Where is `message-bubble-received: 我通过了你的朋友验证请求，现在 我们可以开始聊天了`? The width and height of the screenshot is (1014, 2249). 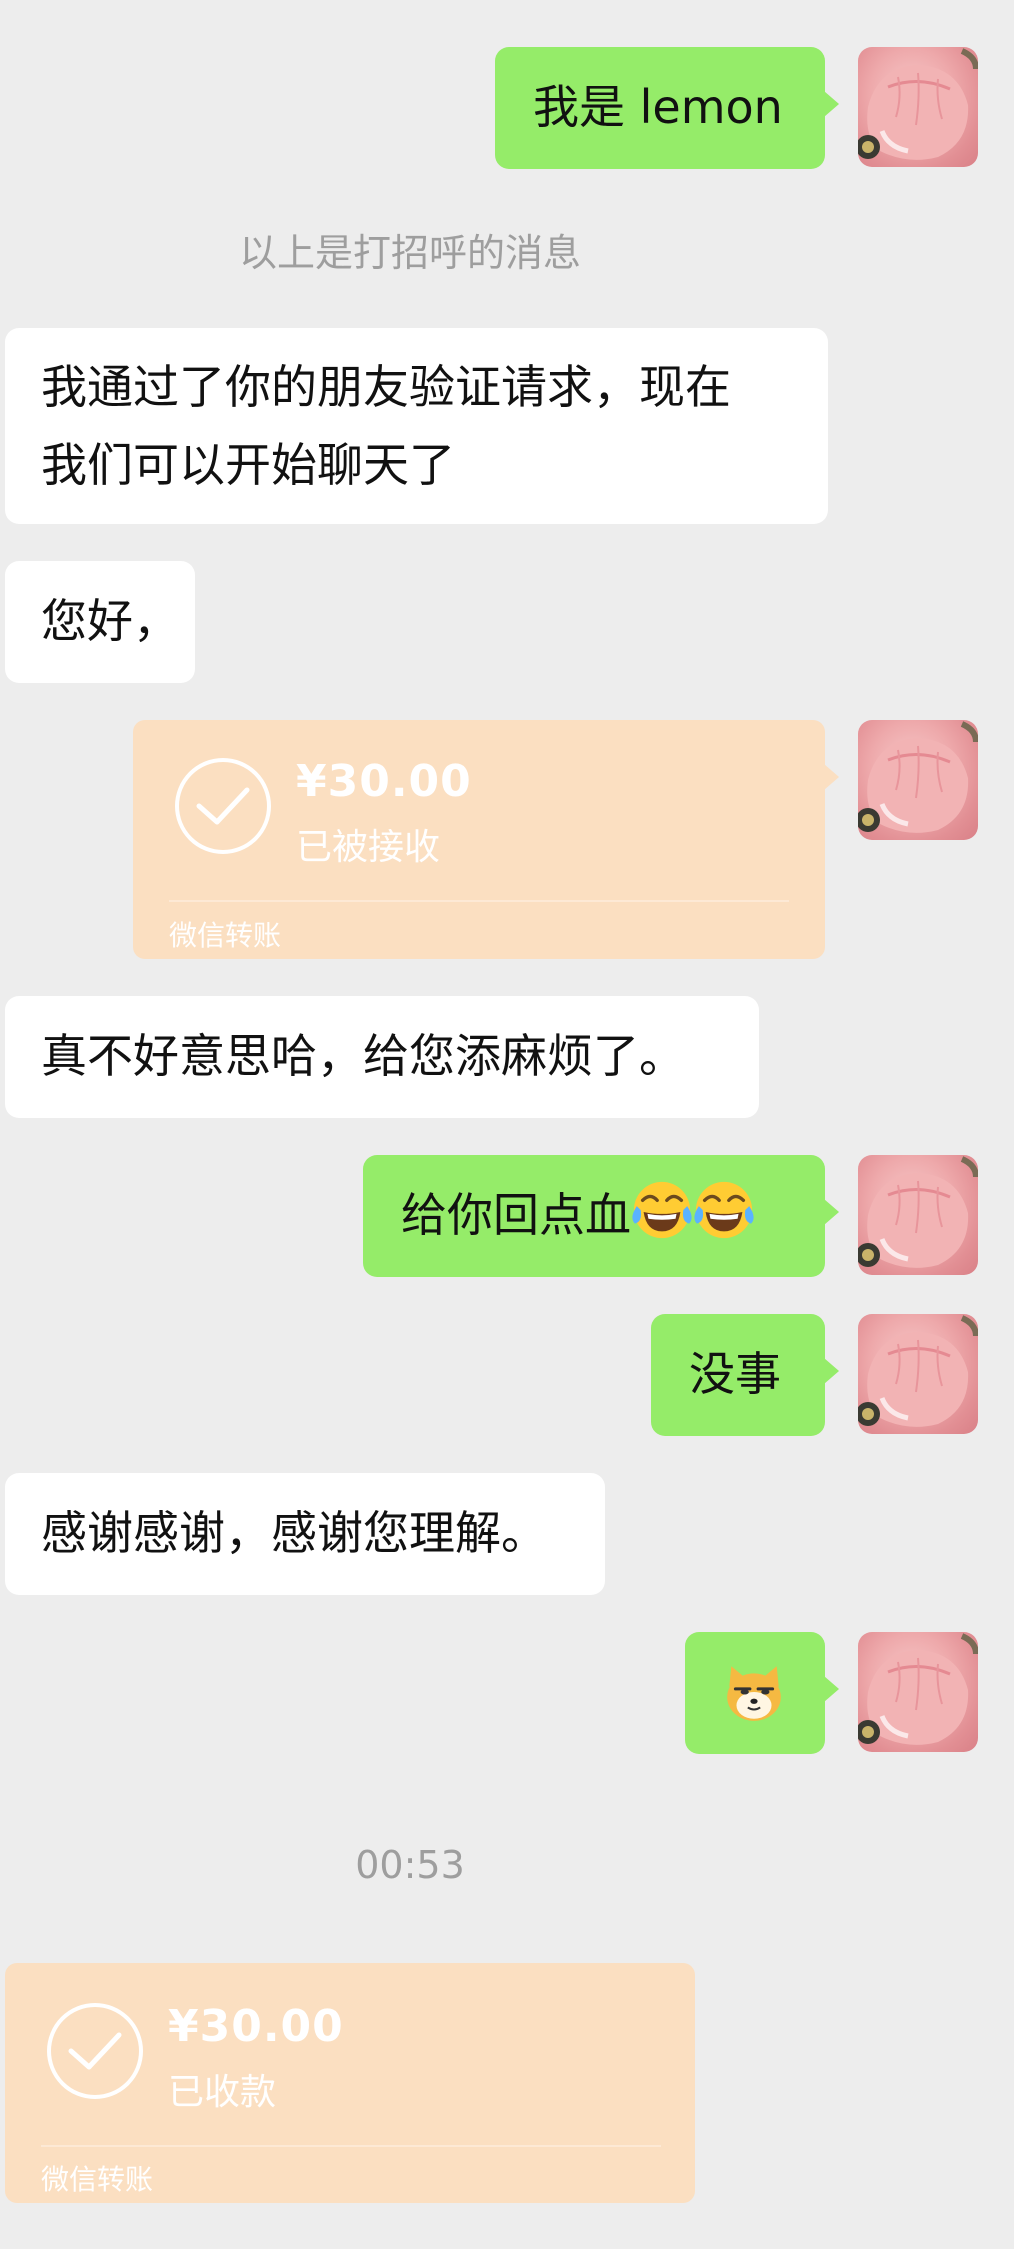 message-bubble-received: 我通过了你的朋友验证请求，现在 我们可以开始聊天了 is located at coordinates (416, 426).